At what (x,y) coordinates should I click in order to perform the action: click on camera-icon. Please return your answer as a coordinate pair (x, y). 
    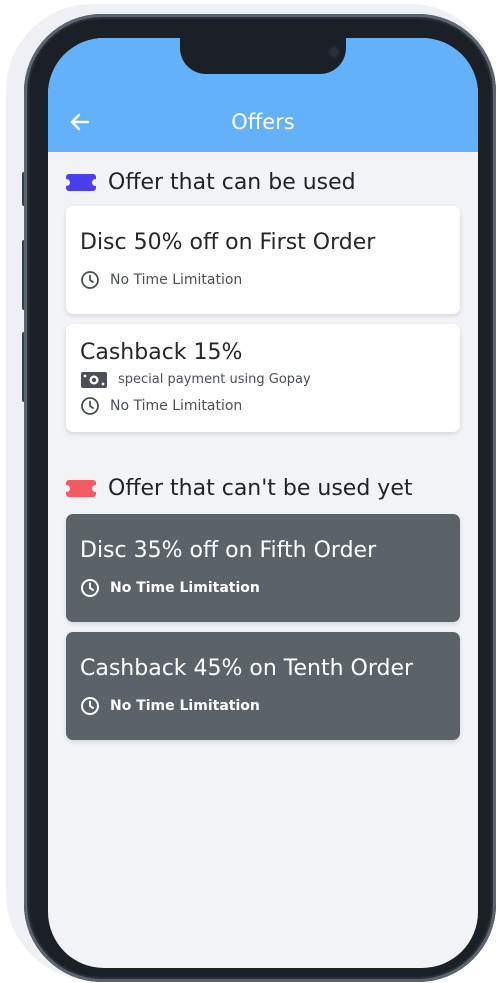
    Looking at the image, I should click on (334, 52).